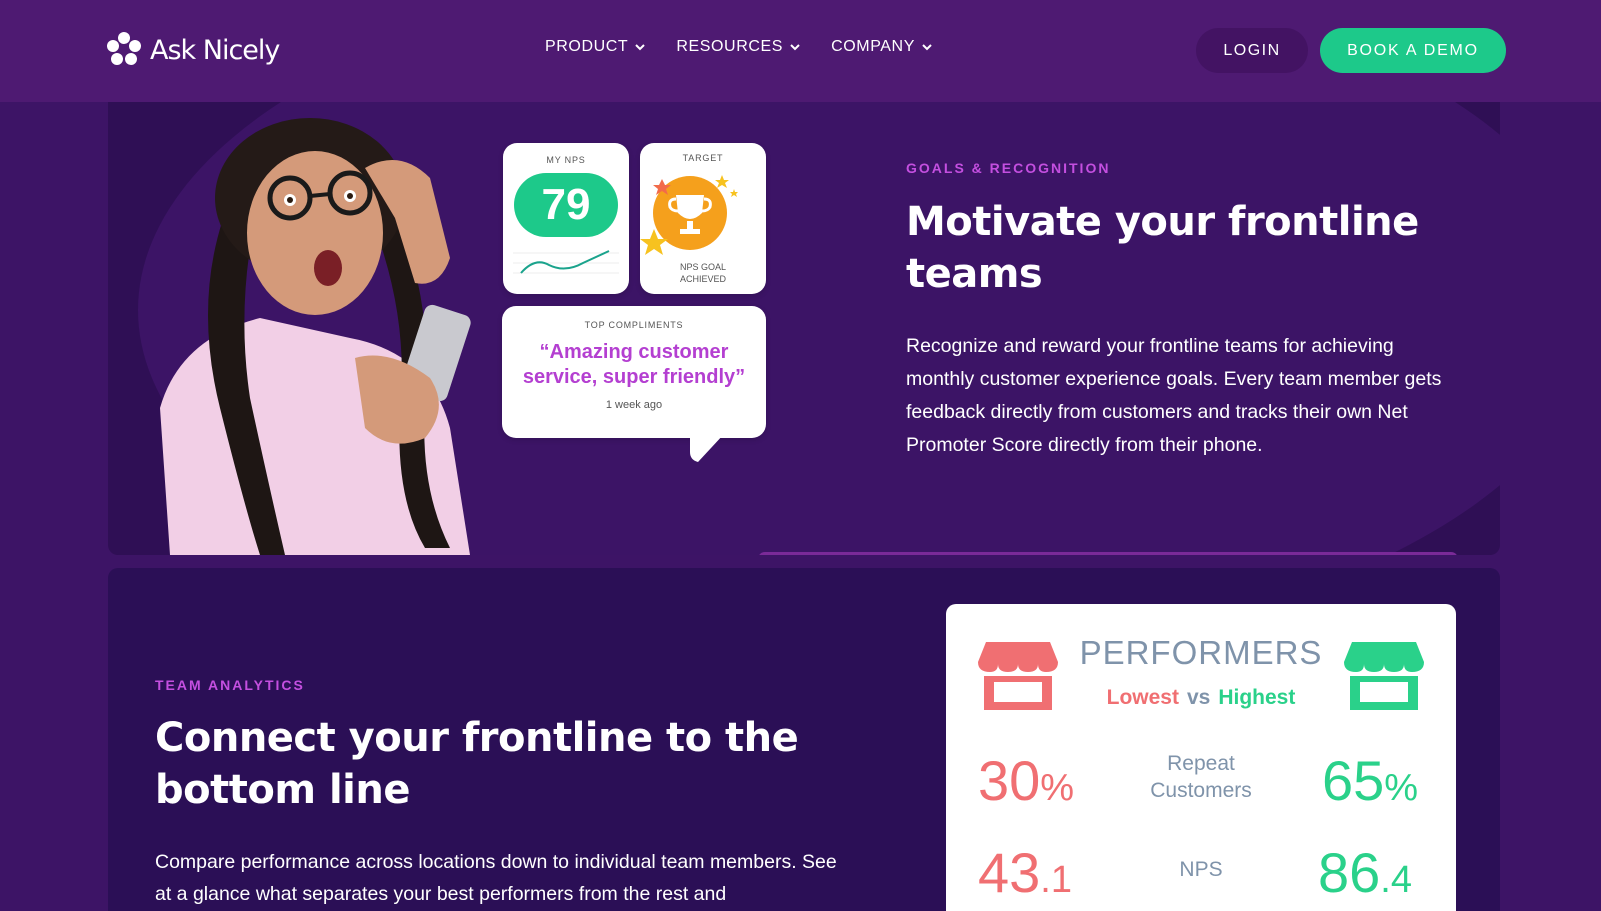 The height and width of the screenshot is (911, 1601). I want to click on repeat-customers-low: 30%, so click(1026, 780).